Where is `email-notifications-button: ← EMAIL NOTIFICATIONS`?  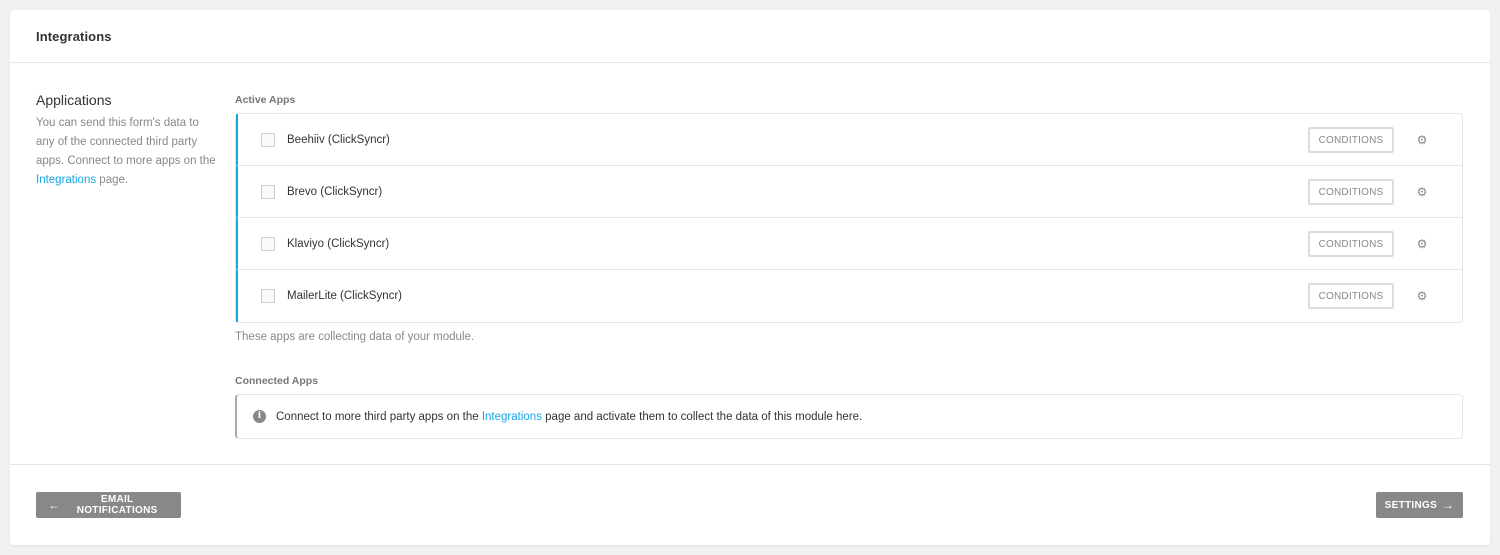 email-notifications-button: ← EMAIL NOTIFICATIONS is located at coordinates (108, 505).